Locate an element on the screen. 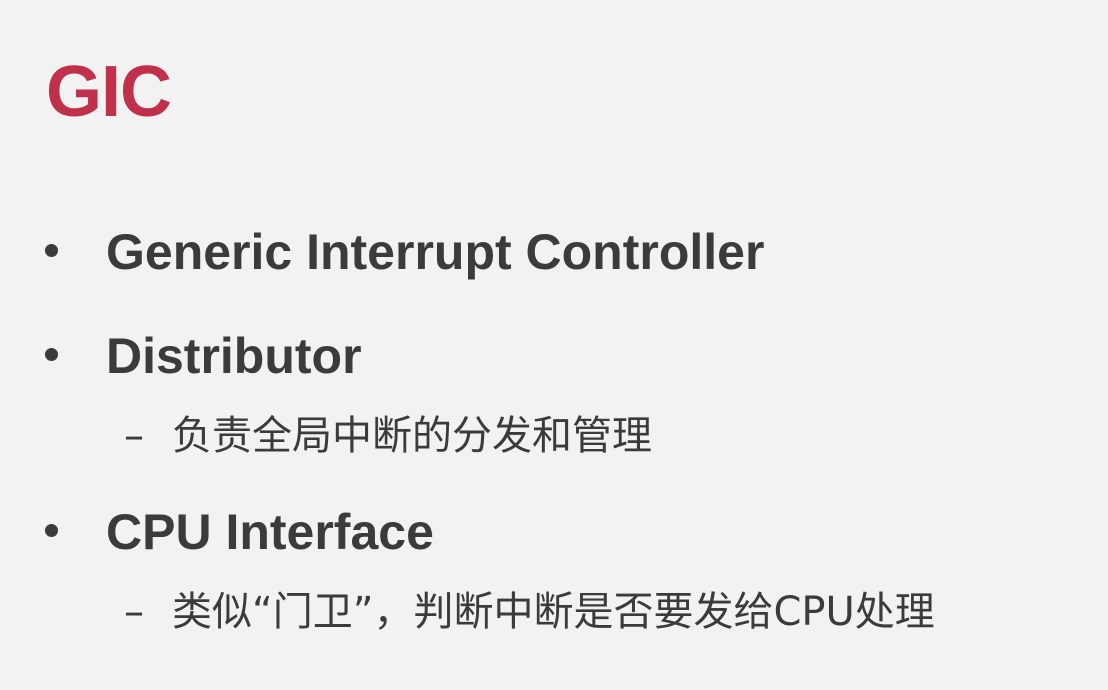 The width and height of the screenshot is (1108, 690). sub-bullet-item: – 类似“门卫”，判断中断是否要发给CPU处理 is located at coordinates (554, 612).